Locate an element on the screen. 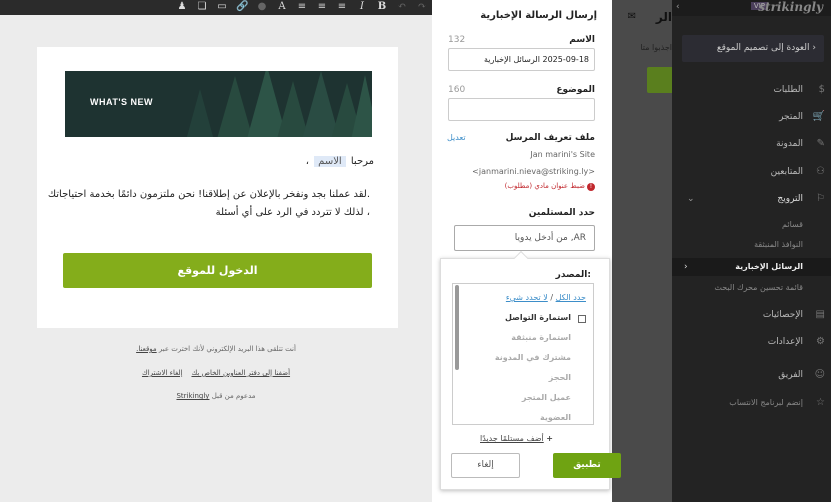  select-none-link: لا تحدد شيء is located at coordinates (527, 297).